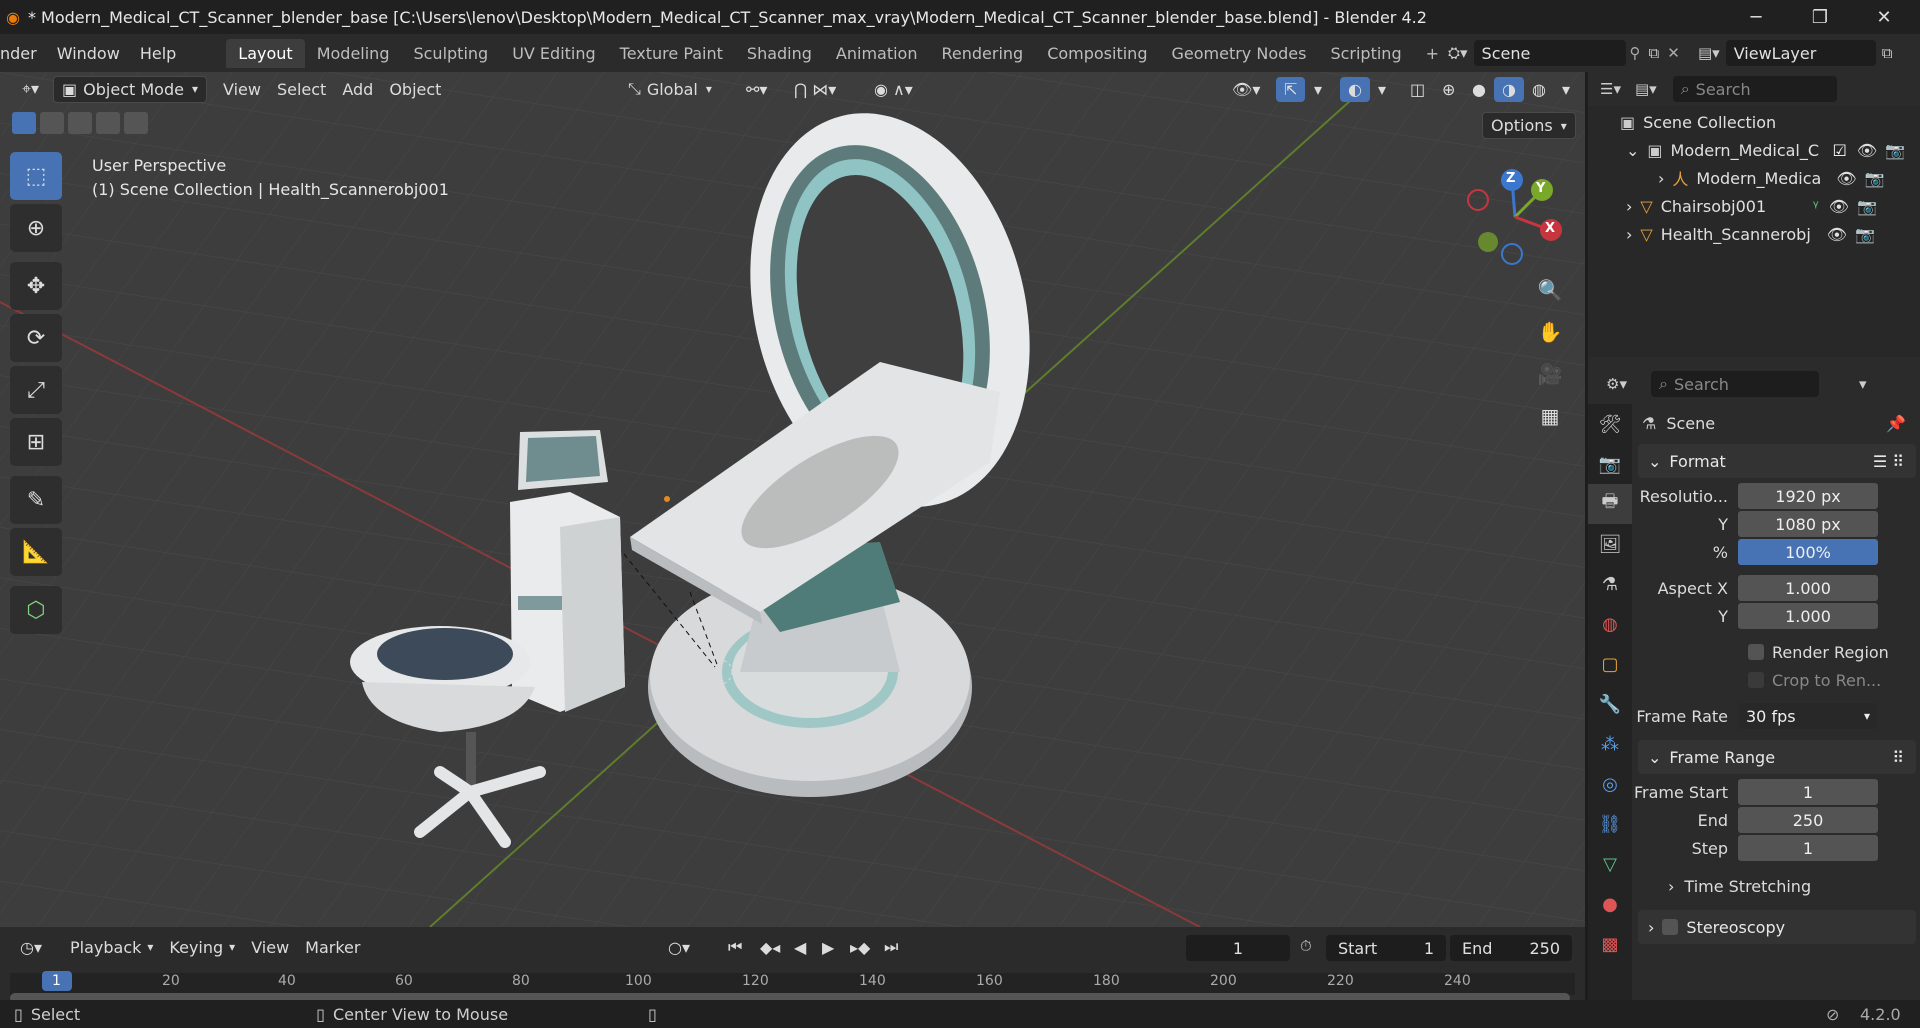 Image resolution: width=1920 pixels, height=1028 pixels. I want to click on object-tab-icon: ▢, so click(1610, 664).